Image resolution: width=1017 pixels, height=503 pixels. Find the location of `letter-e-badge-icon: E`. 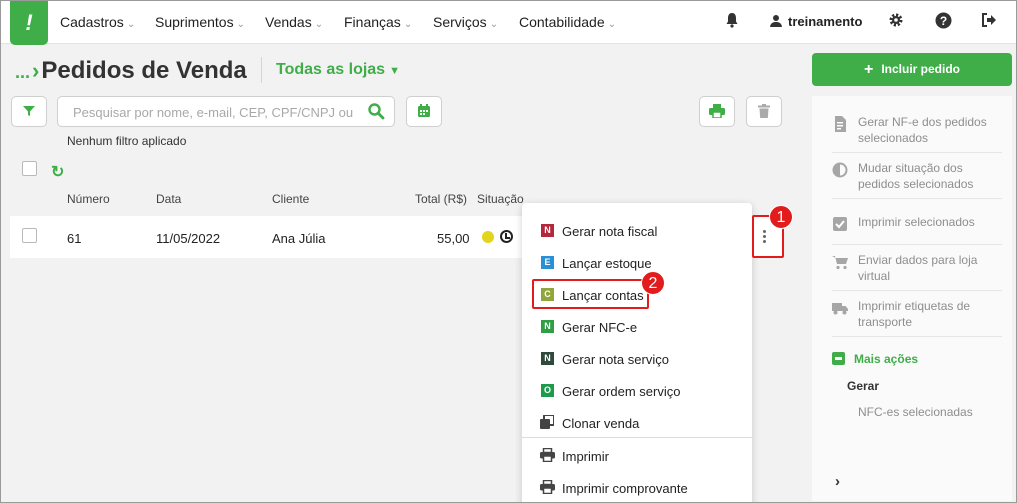

letter-e-badge-icon: E is located at coordinates (547, 262).